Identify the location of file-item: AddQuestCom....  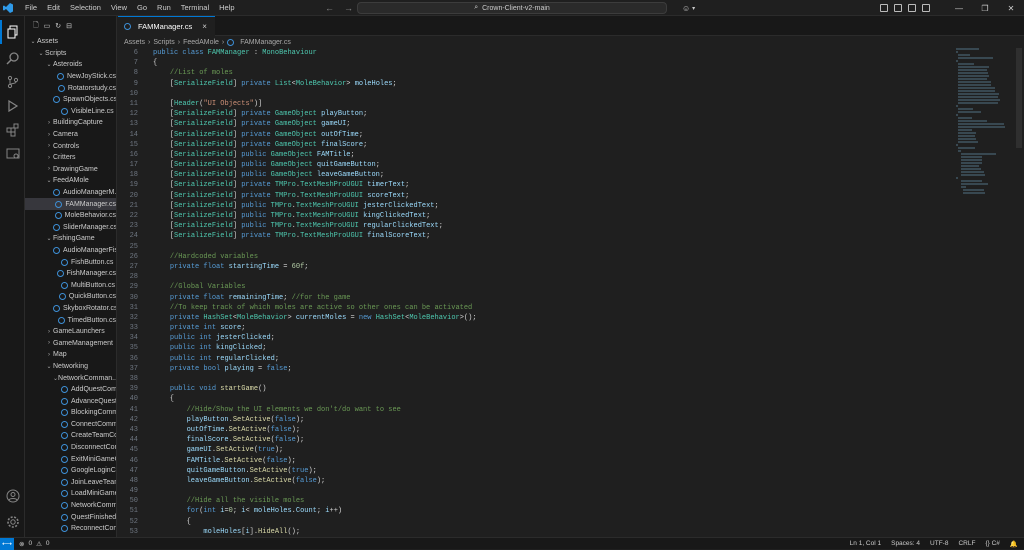
(70, 390).